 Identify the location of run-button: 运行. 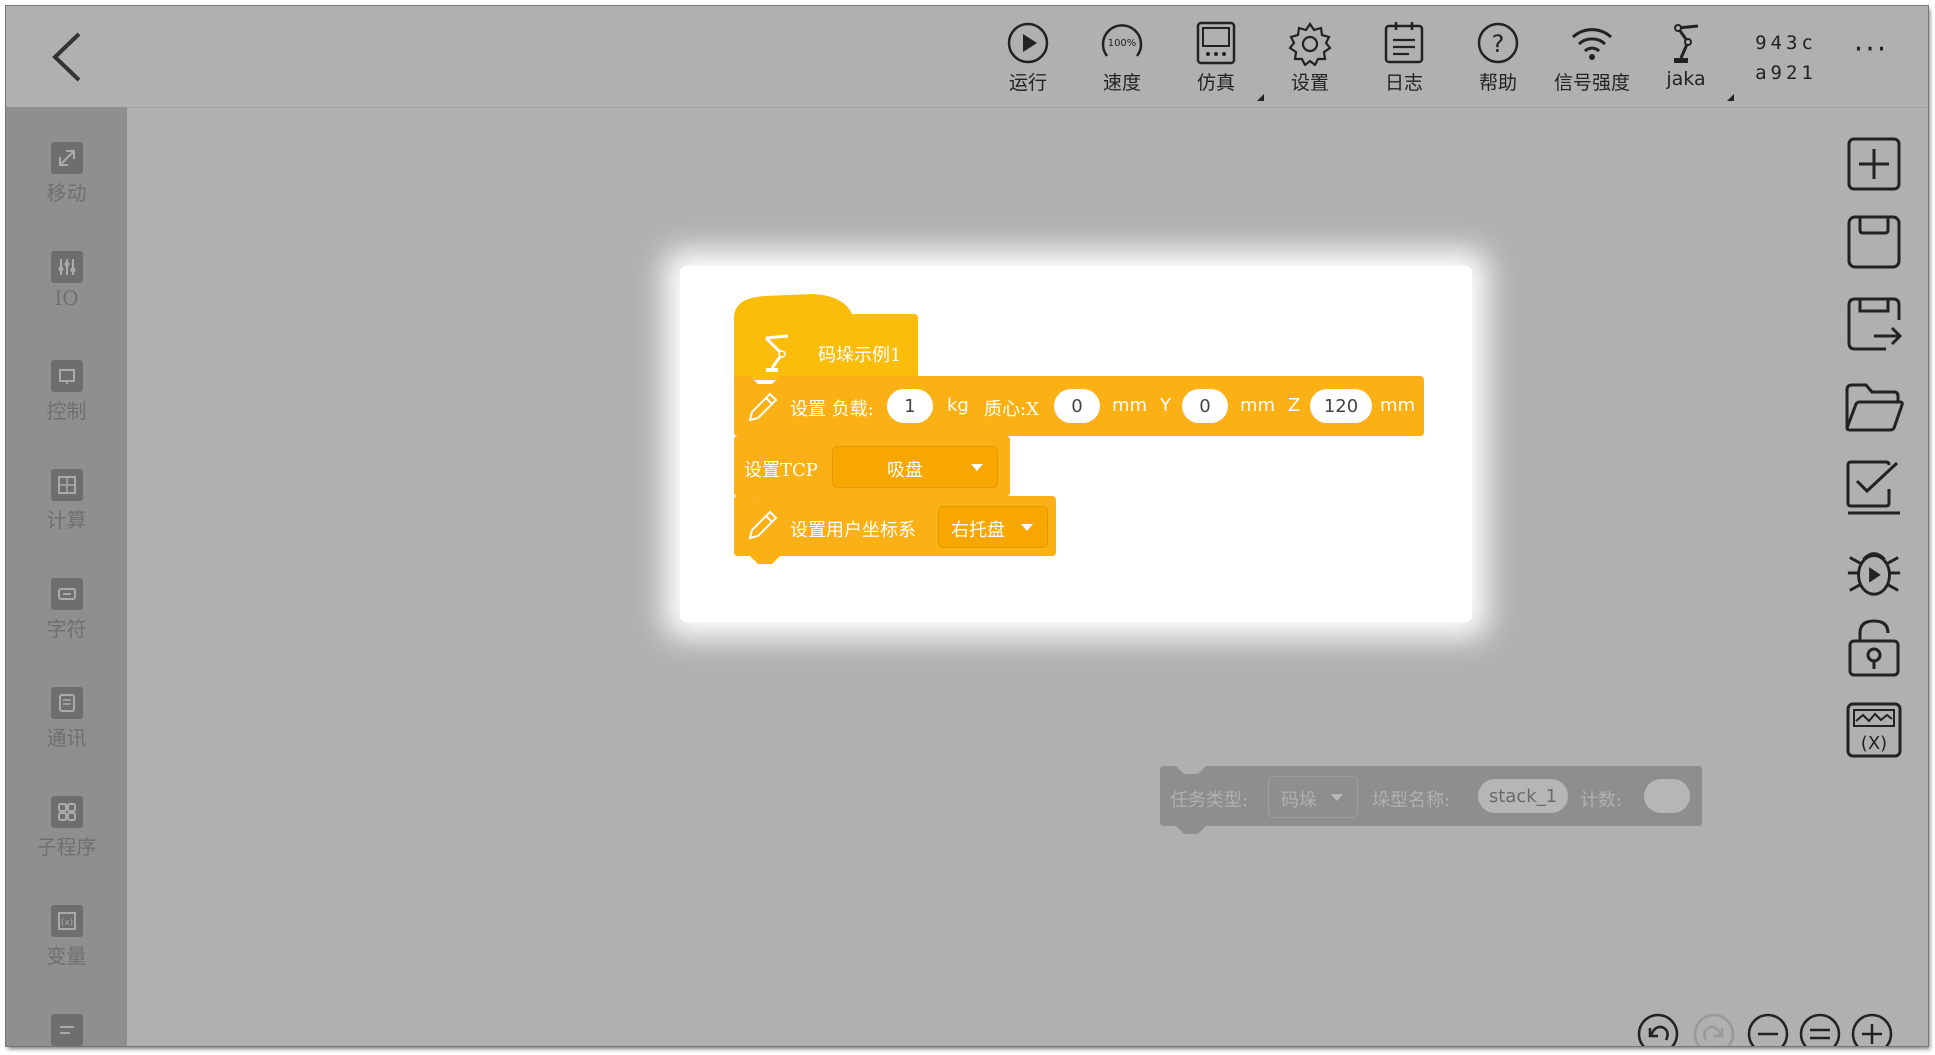
(1028, 61).